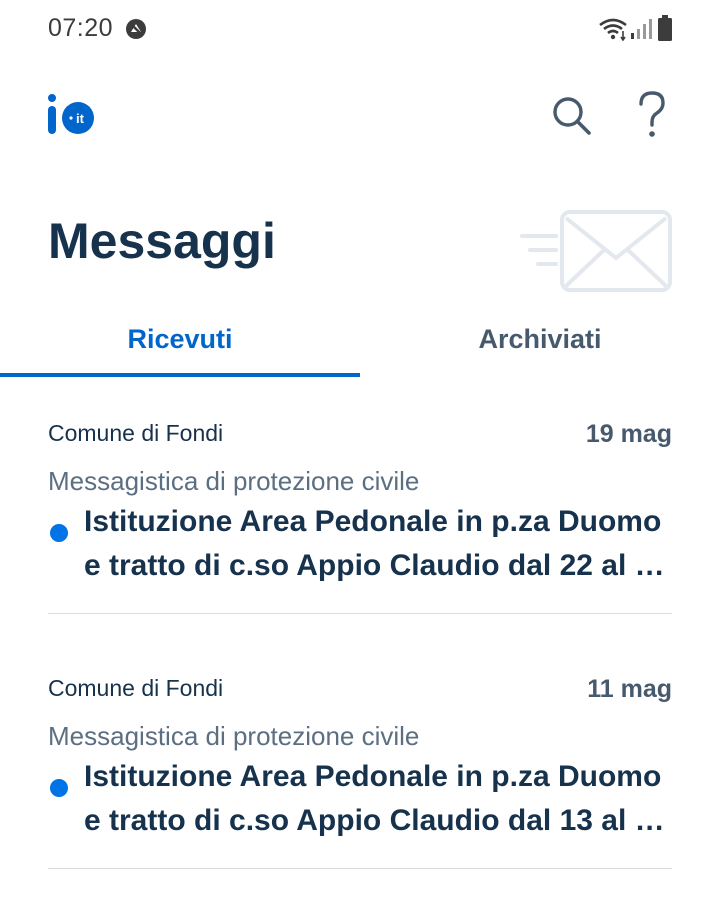  What do you see at coordinates (360, 117) in the screenshot?
I see `app-header: it` at bounding box center [360, 117].